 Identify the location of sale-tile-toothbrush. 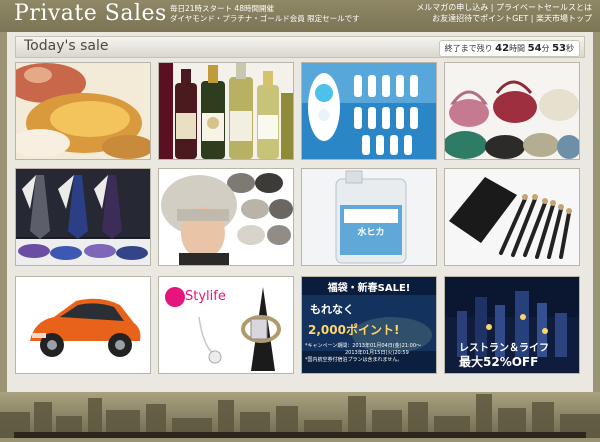
(369, 111).